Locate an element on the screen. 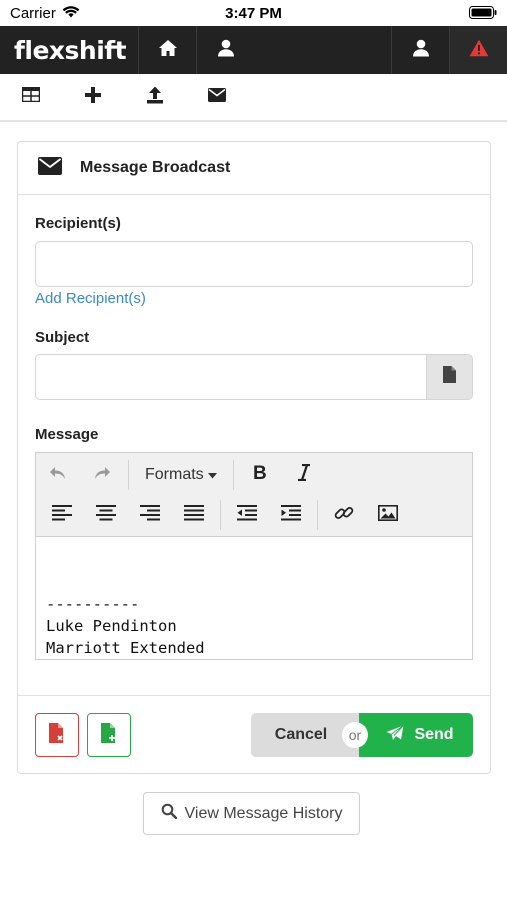  panel-footer: Cancel Send or is located at coordinates (254, 734).